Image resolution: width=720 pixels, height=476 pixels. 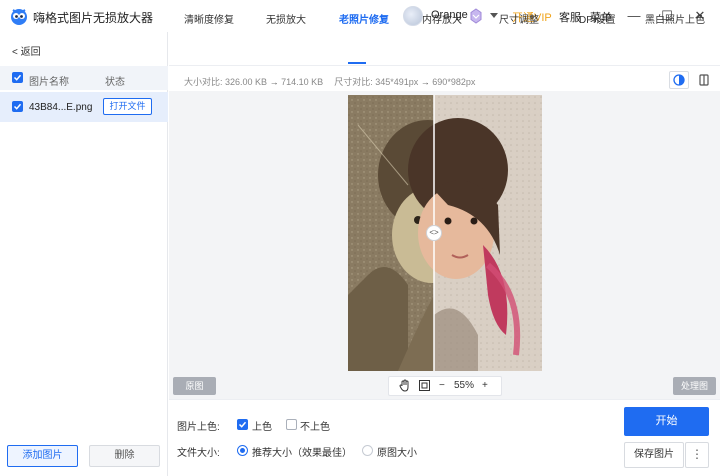 What do you see at coordinates (15, 52) in the screenshot?
I see `chevron-left-icon: <` at bounding box center [15, 52].